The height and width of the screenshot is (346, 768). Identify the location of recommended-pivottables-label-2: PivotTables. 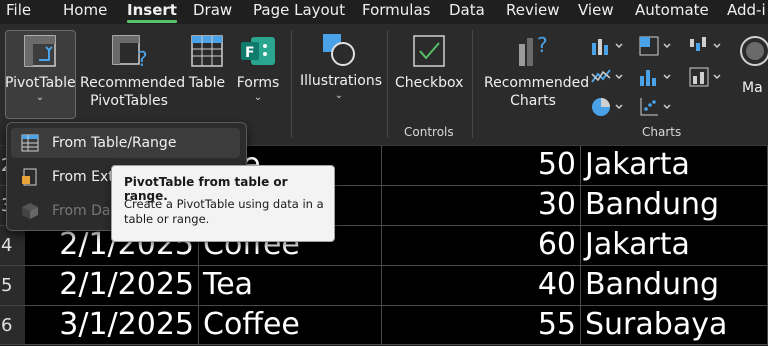
(129, 101).